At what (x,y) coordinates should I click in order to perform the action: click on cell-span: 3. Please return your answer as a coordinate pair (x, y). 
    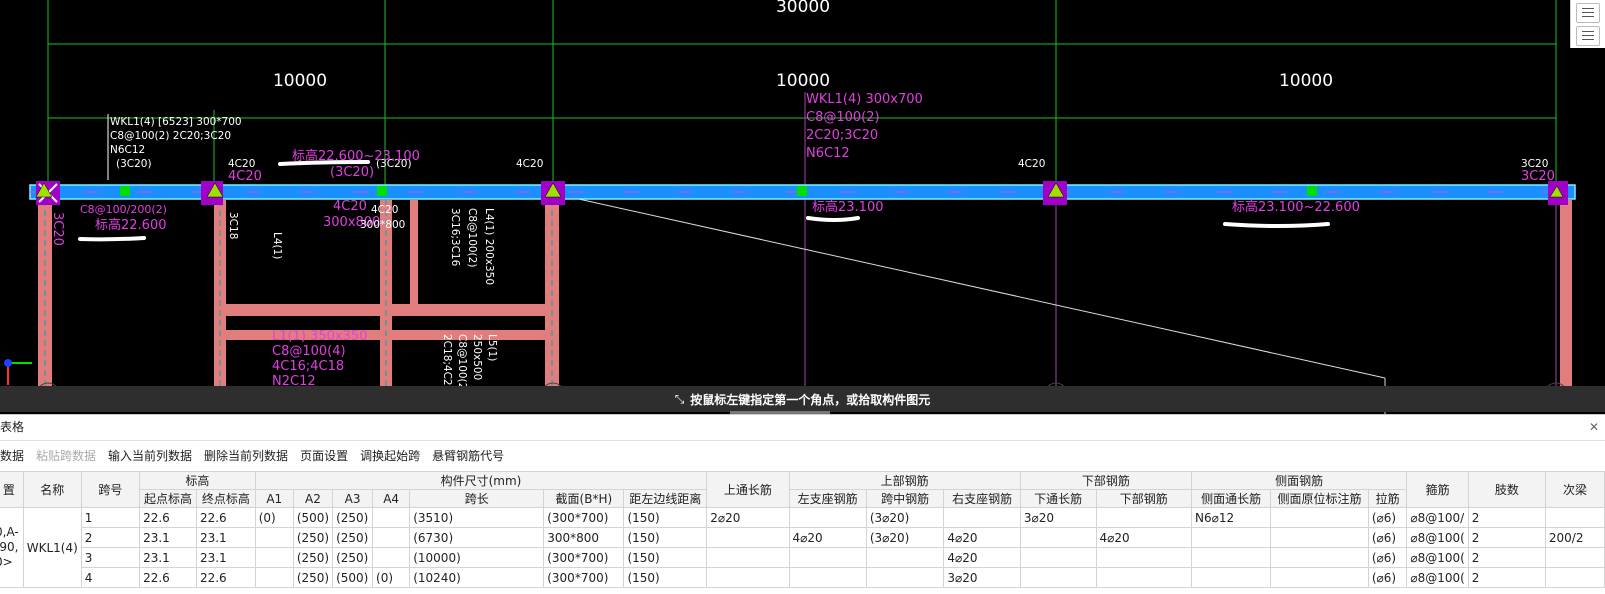
    Looking at the image, I should click on (110, 557).